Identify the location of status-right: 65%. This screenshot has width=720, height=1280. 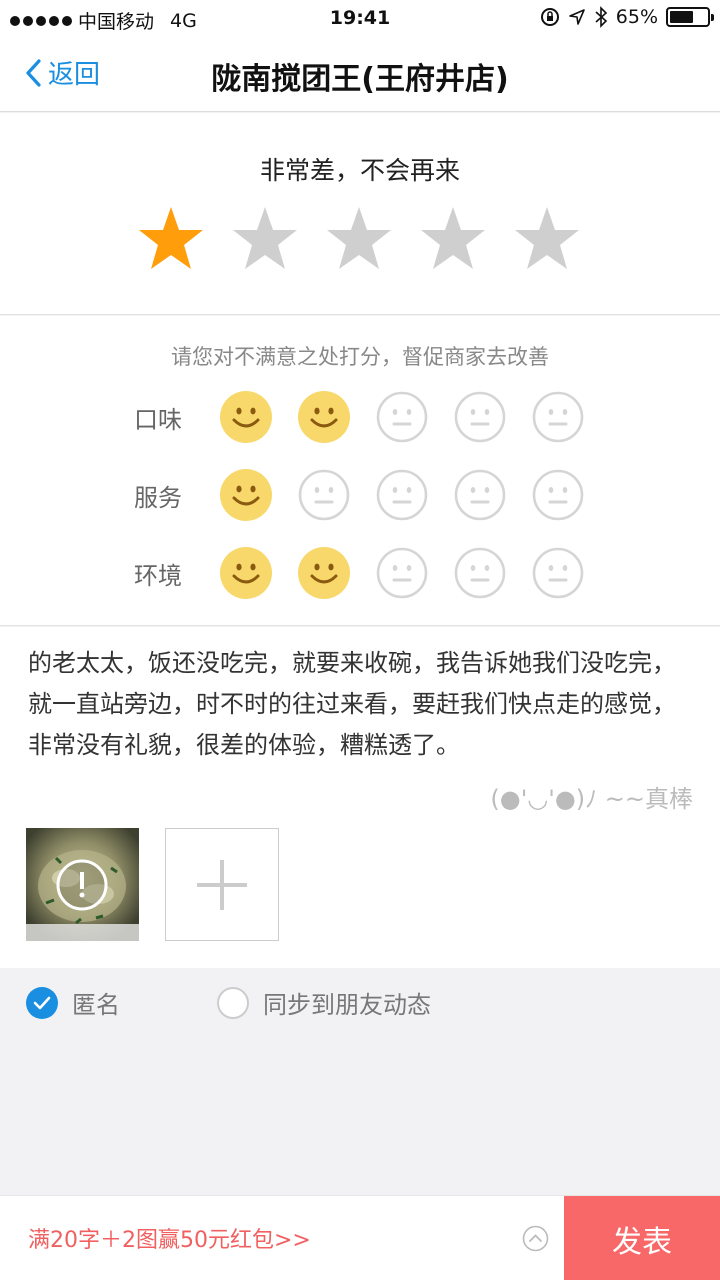
(627, 17).